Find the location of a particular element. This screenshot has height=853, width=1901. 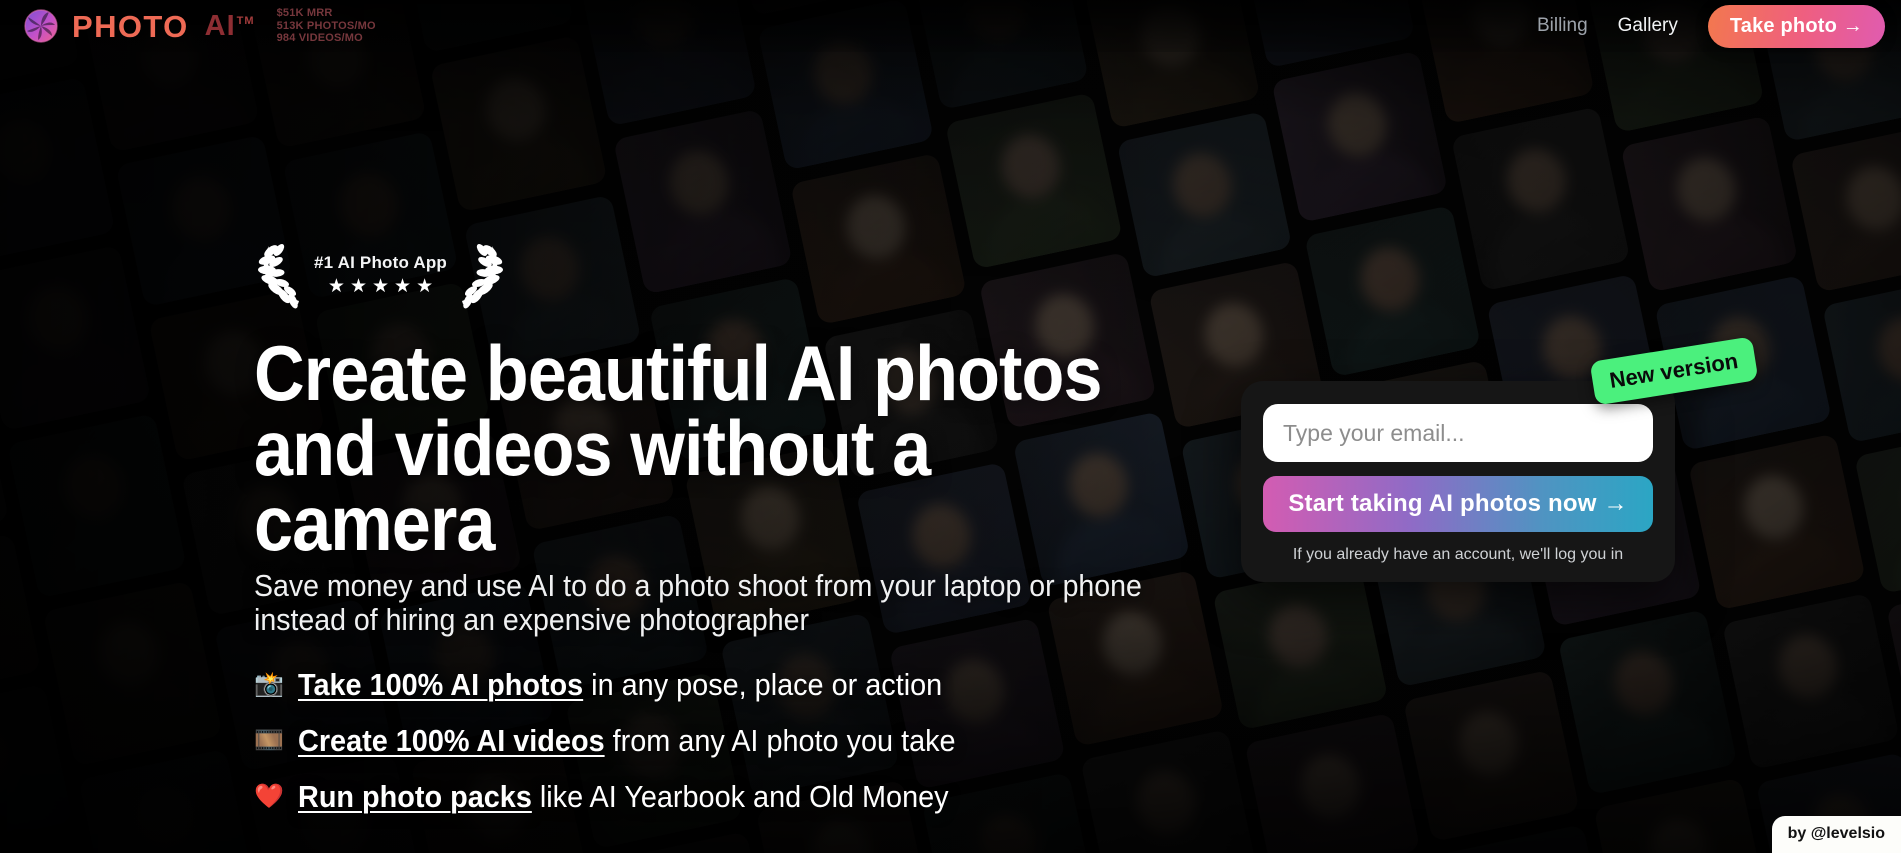

nav-link-gallery: Gallery is located at coordinates (1648, 26).